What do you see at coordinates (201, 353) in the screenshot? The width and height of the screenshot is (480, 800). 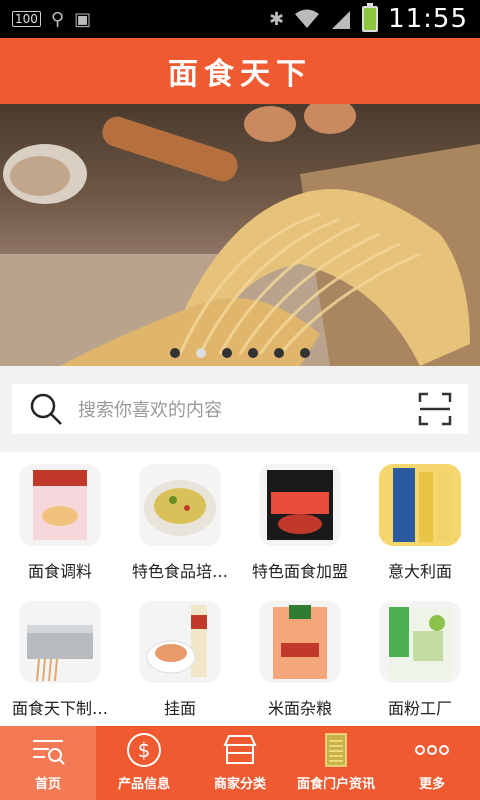 I see `carousel-dot-active` at bounding box center [201, 353].